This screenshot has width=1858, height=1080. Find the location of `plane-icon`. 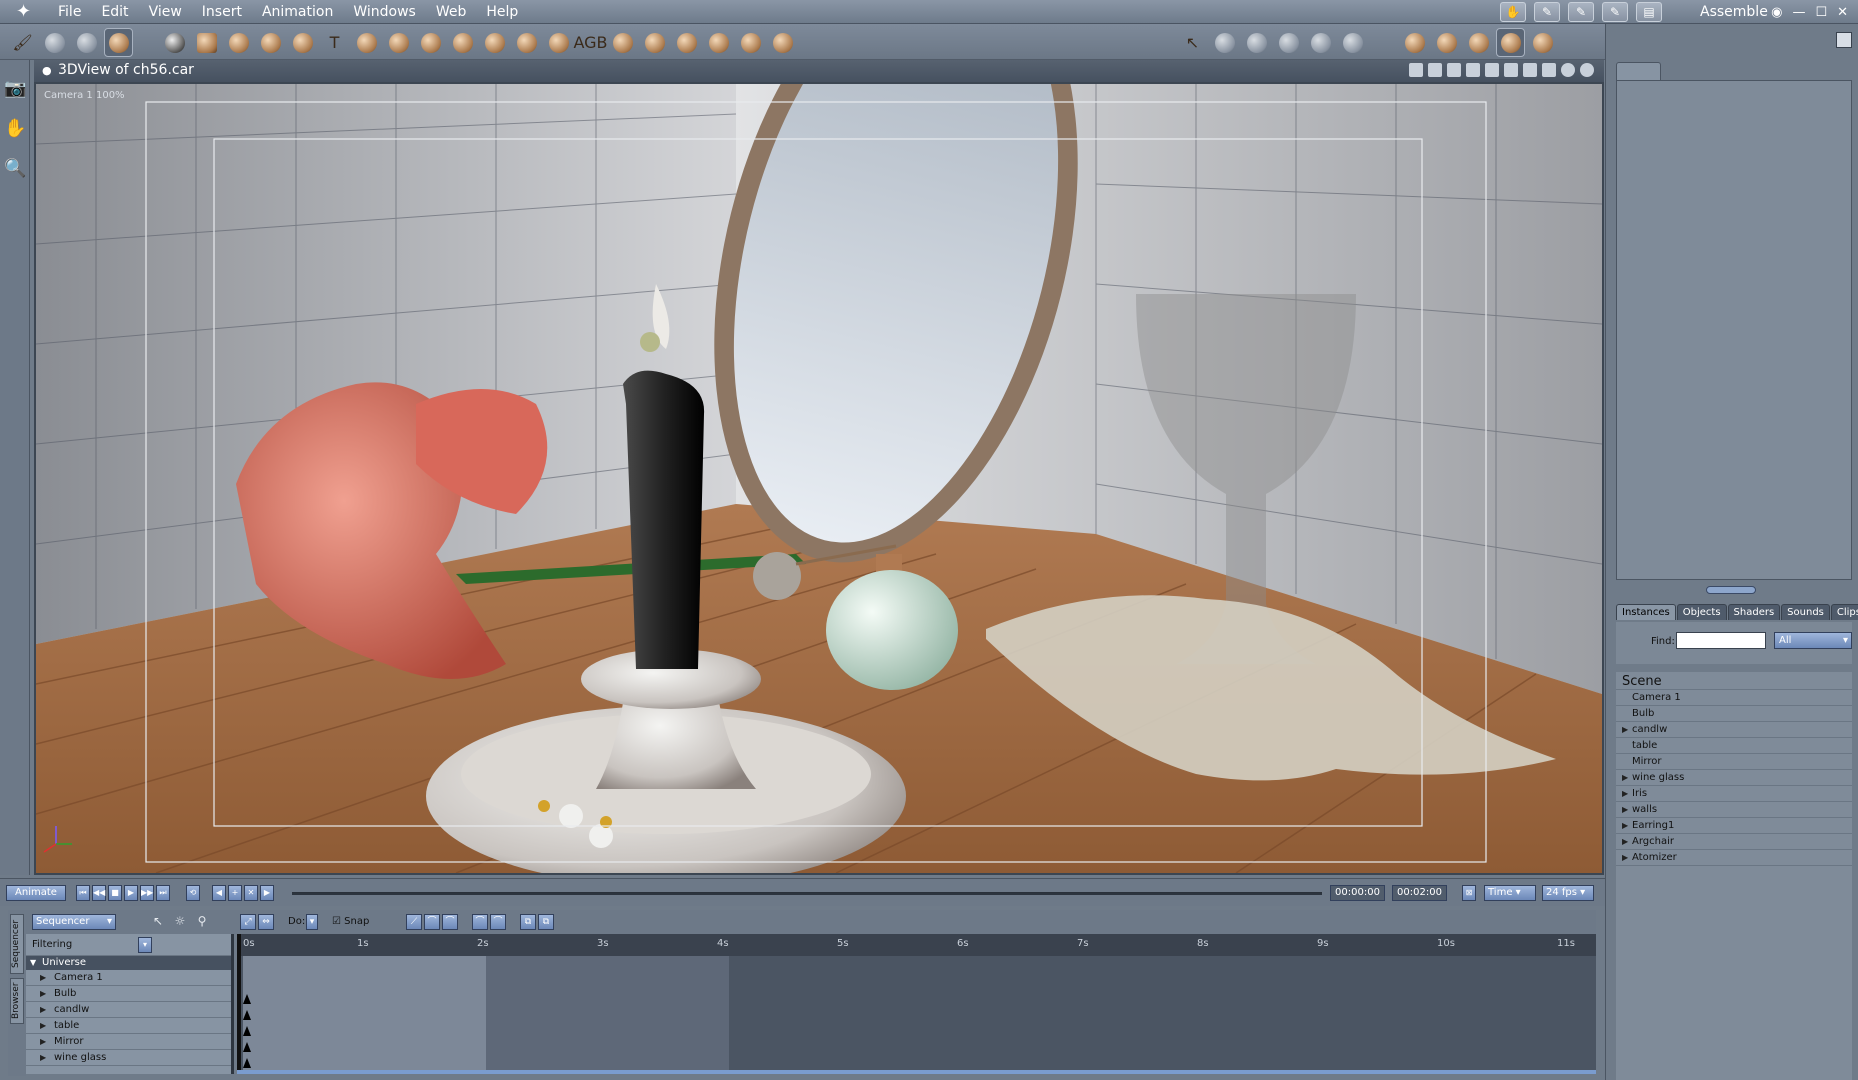

plane-icon is located at coordinates (398, 42).